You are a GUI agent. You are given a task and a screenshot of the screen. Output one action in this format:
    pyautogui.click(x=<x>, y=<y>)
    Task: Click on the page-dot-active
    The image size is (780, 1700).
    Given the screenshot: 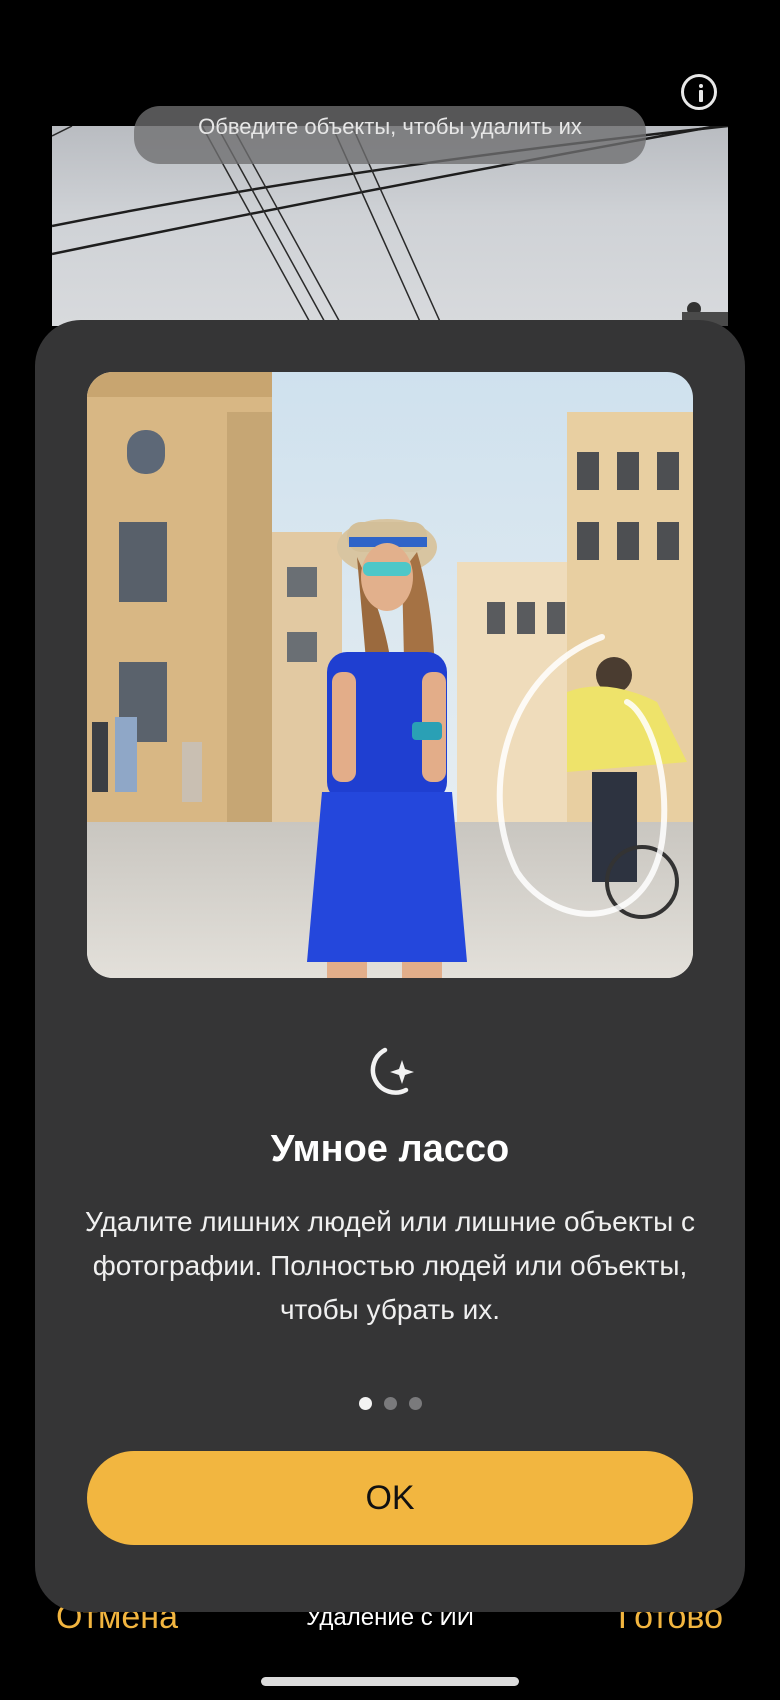 What is the action you would take?
    pyautogui.click(x=365, y=1403)
    